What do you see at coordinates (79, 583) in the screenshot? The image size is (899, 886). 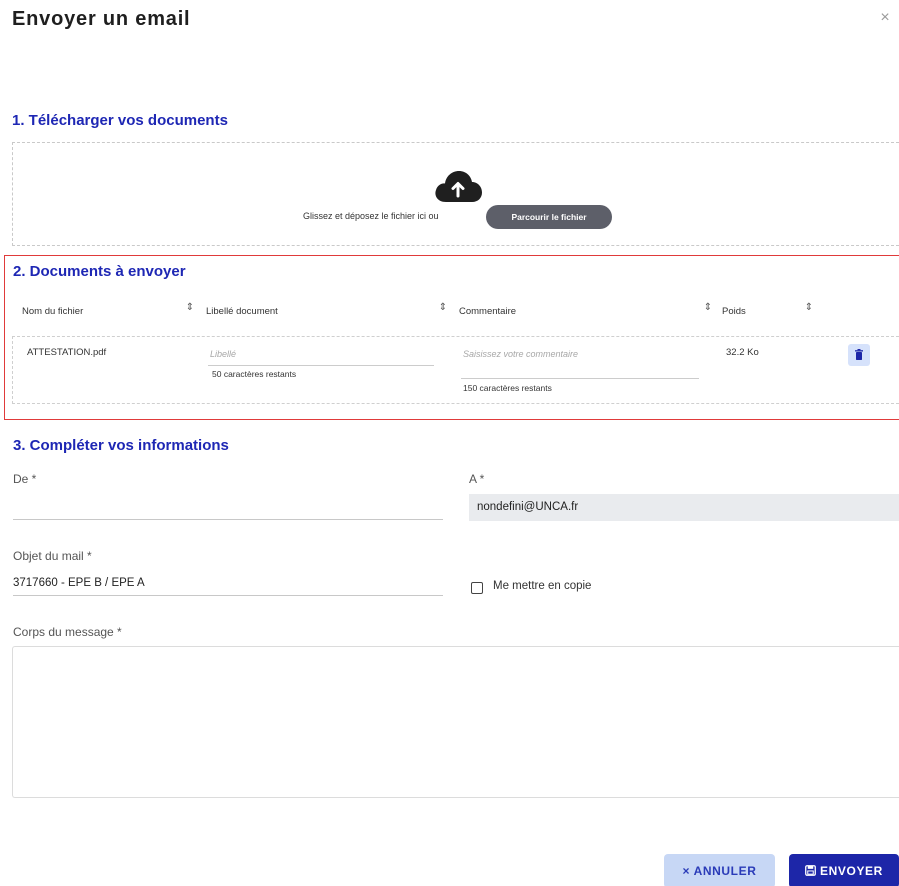 I see `subject-input: 3717660 - EPE B / EPE A` at bounding box center [79, 583].